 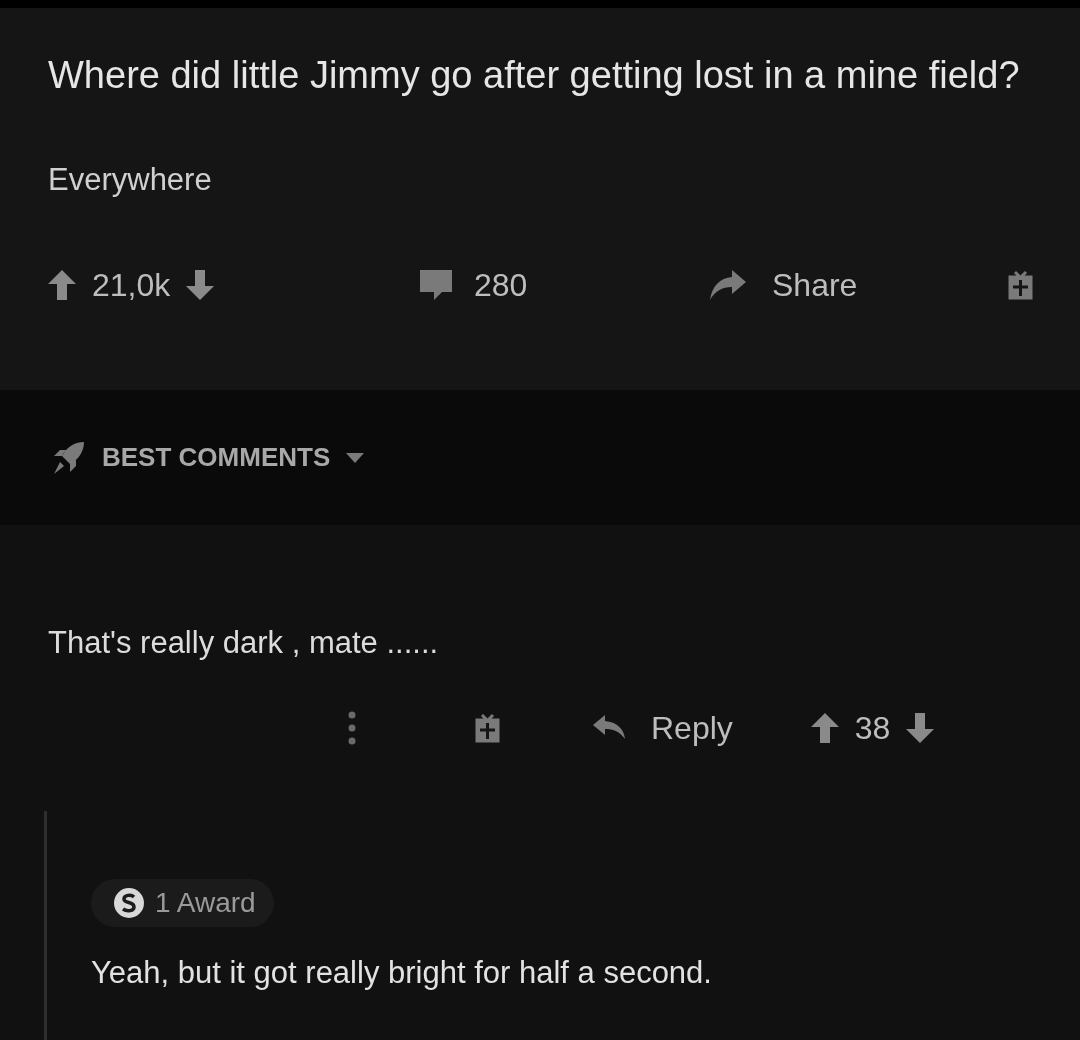 I want to click on reply-button: Reply, so click(x=663, y=728).